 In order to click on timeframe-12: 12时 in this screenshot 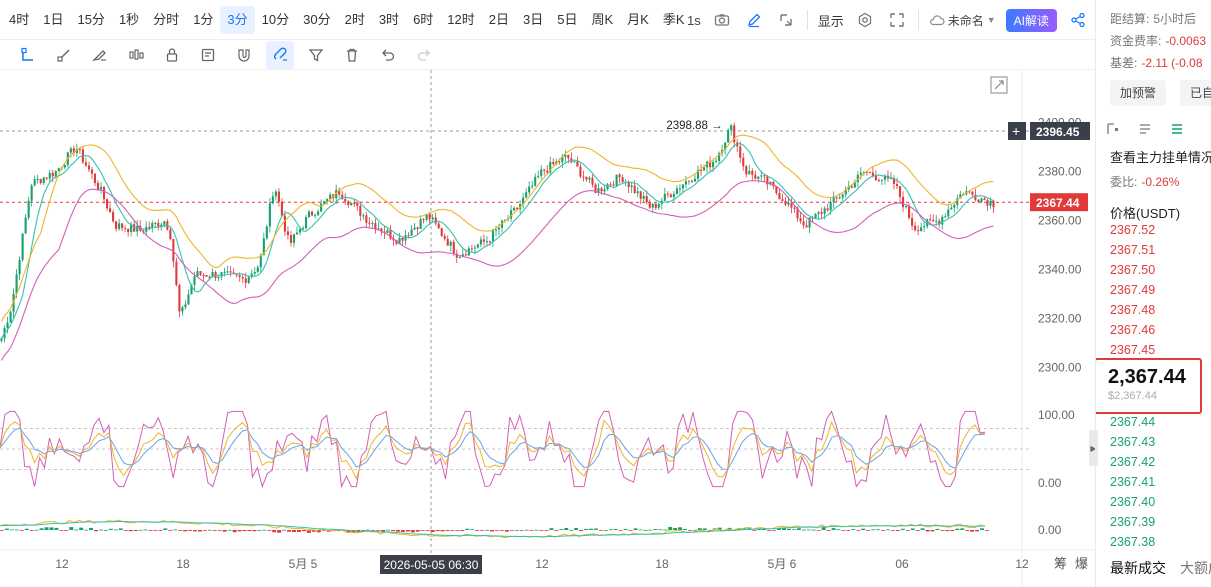, I will do `click(460, 20)`.